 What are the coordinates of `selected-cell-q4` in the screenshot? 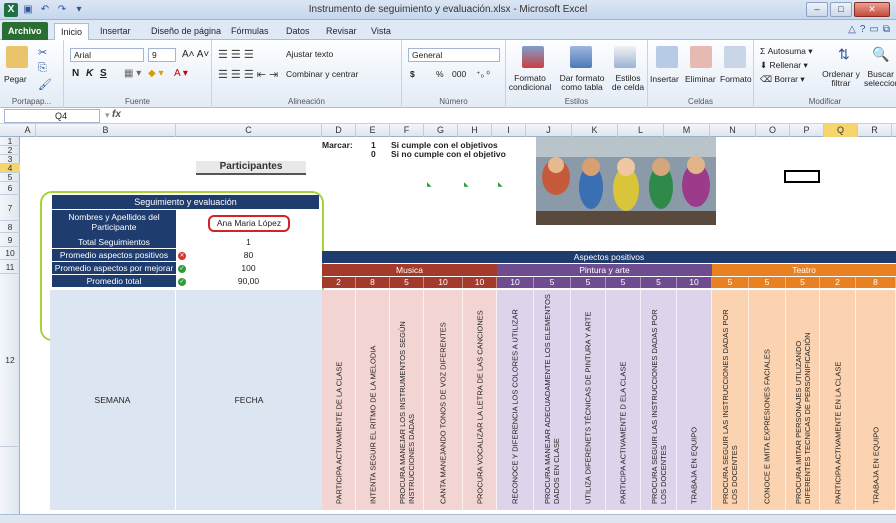 It's located at (802, 176).